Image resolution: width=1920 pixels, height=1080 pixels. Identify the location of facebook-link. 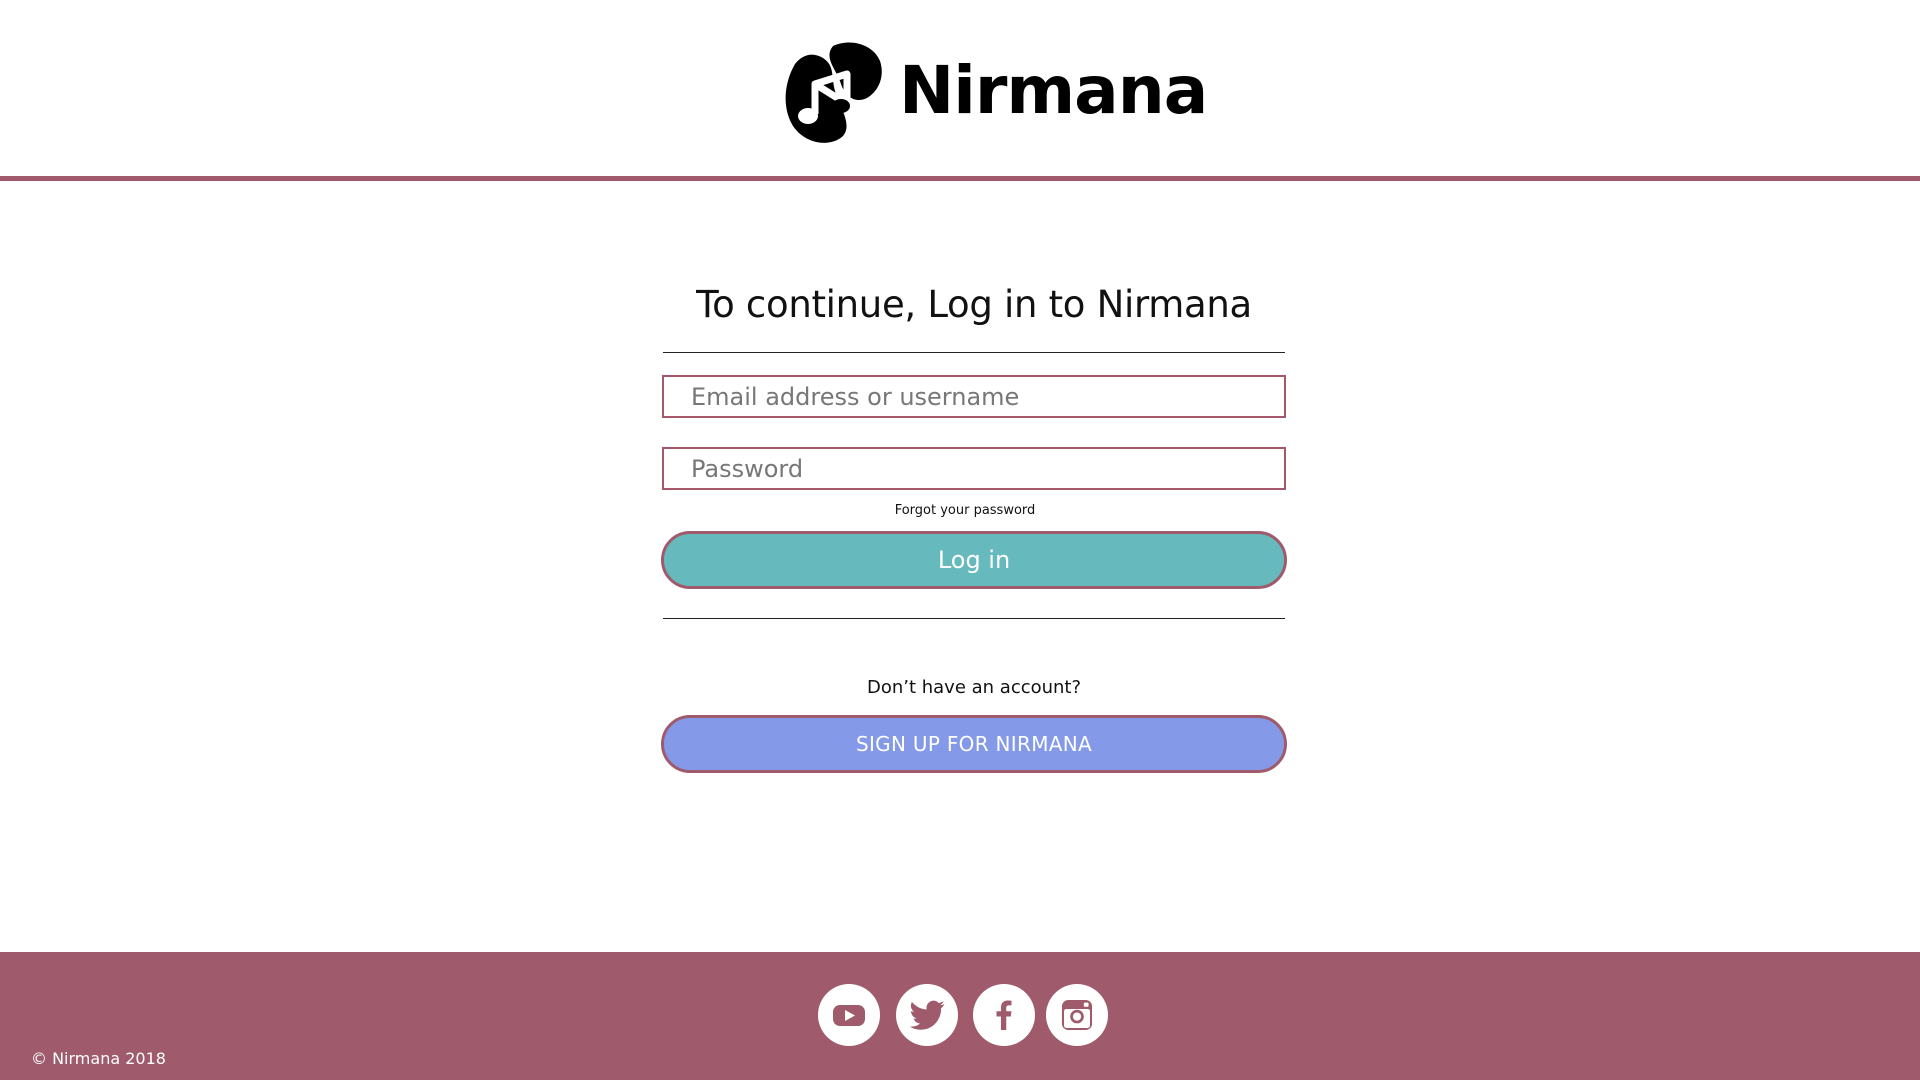
(1004, 1015).